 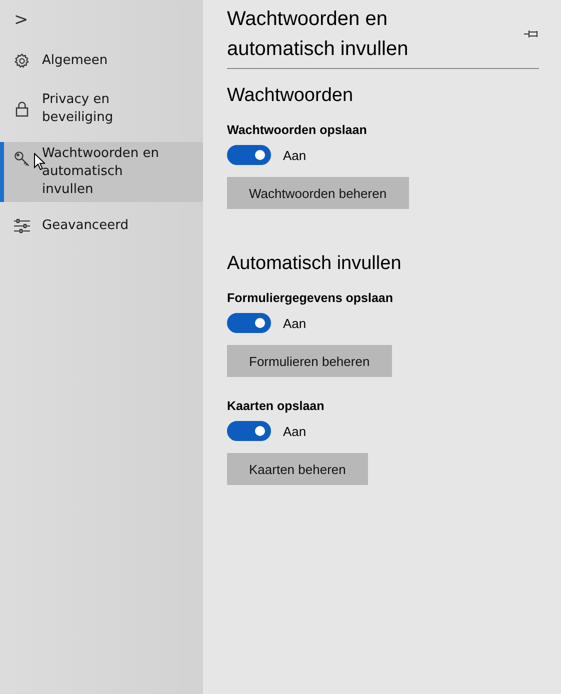 What do you see at coordinates (22, 159) in the screenshot?
I see `key-icon` at bounding box center [22, 159].